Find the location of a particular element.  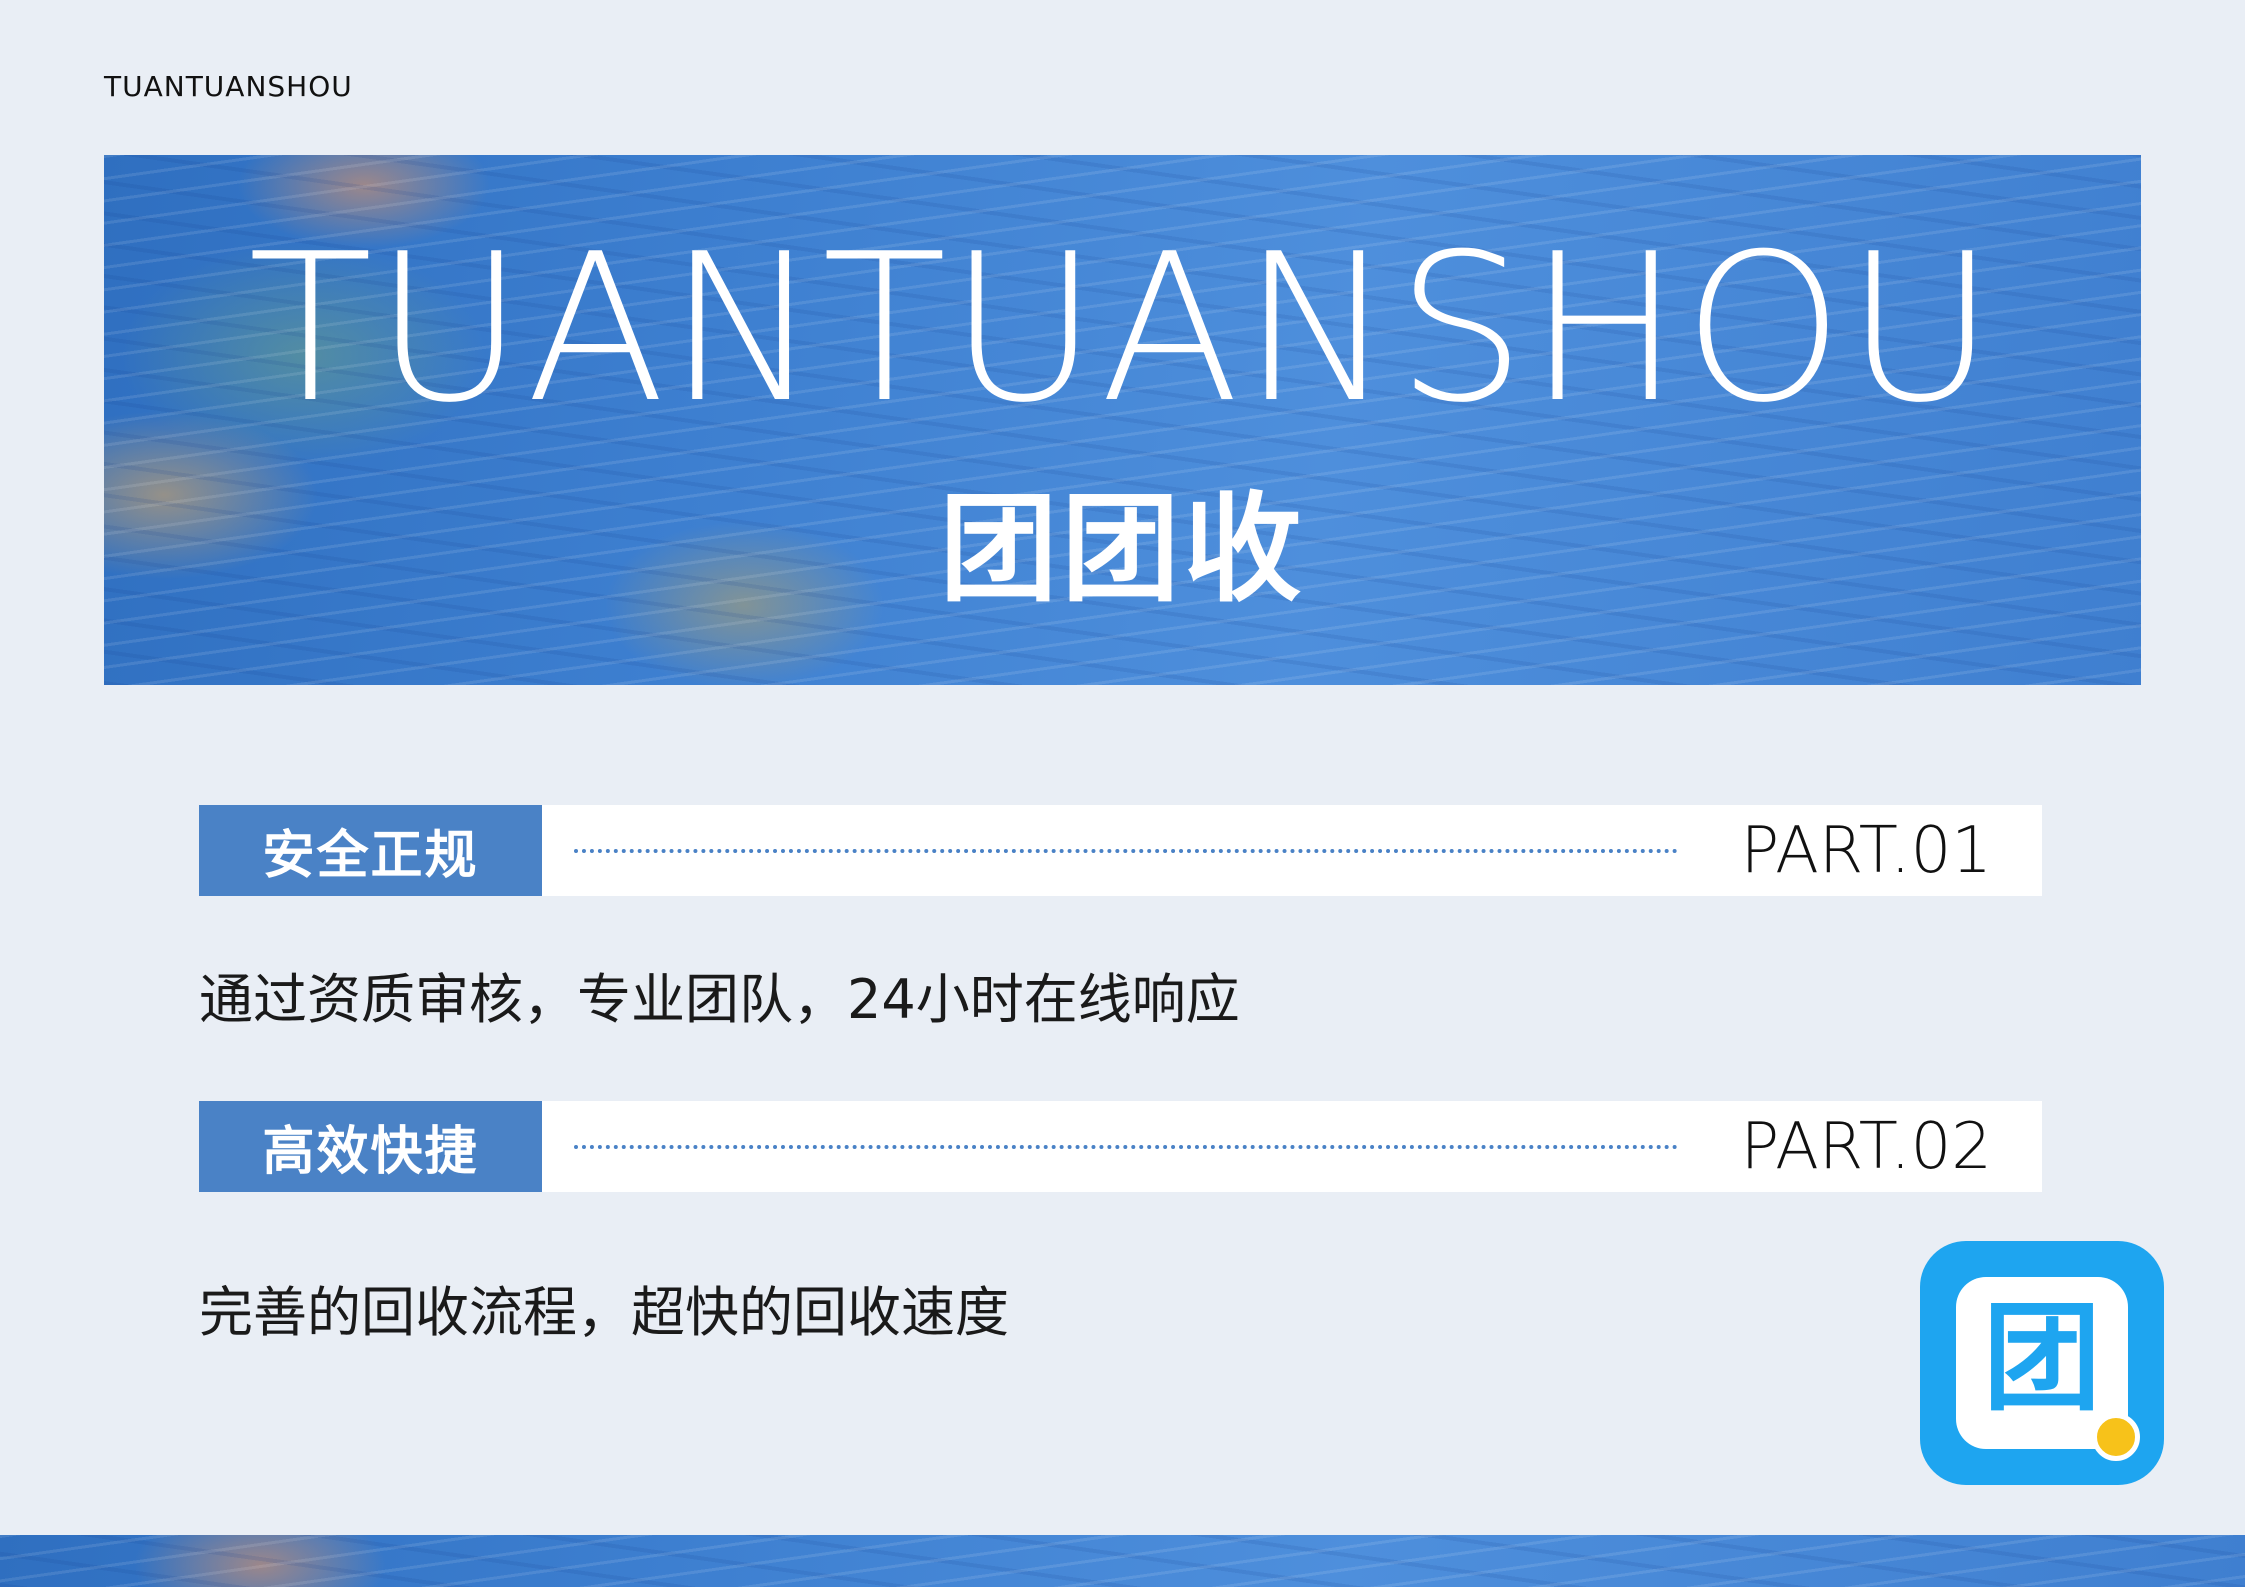

banner-title-zh: 团团收 is located at coordinates (1122, 548).